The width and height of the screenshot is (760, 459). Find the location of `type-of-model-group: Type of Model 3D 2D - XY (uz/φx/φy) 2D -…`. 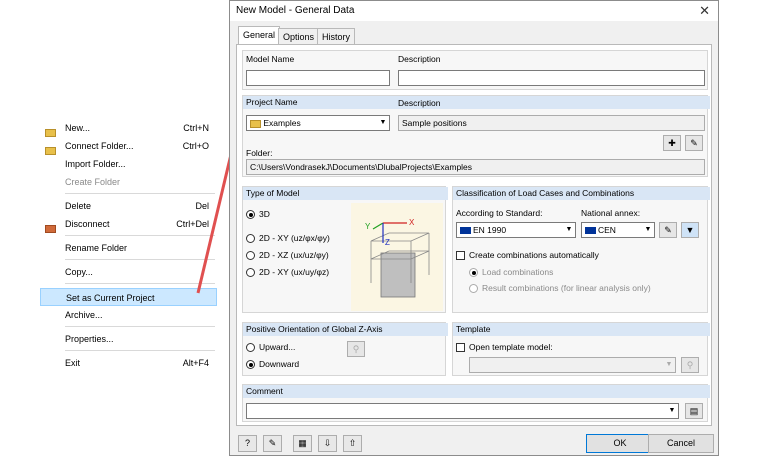

type-of-model-group: Type of Model 3D 2D - XY (uz/φx/φy) 2D -… is located at coordinates (345, 249).